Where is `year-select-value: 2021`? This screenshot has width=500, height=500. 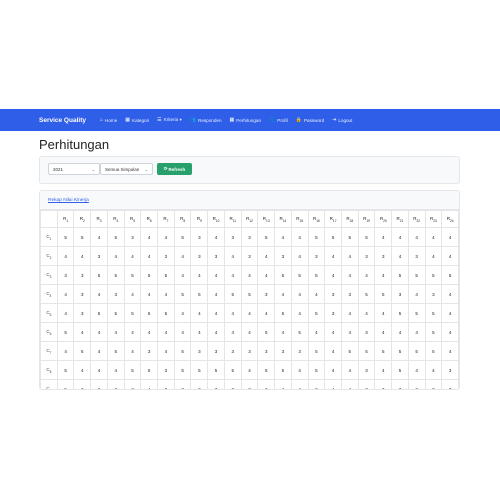 year-select-value: 2021 is located at coordinates (58, 169).